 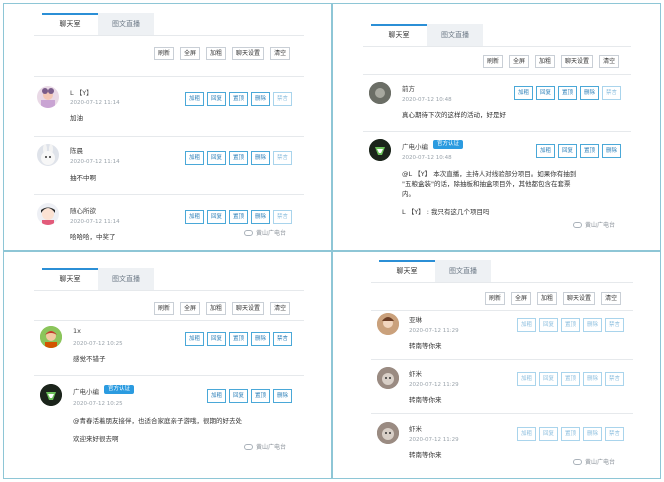 I want to click on message-text-line-3: 内。, so click(x=408, y=194).